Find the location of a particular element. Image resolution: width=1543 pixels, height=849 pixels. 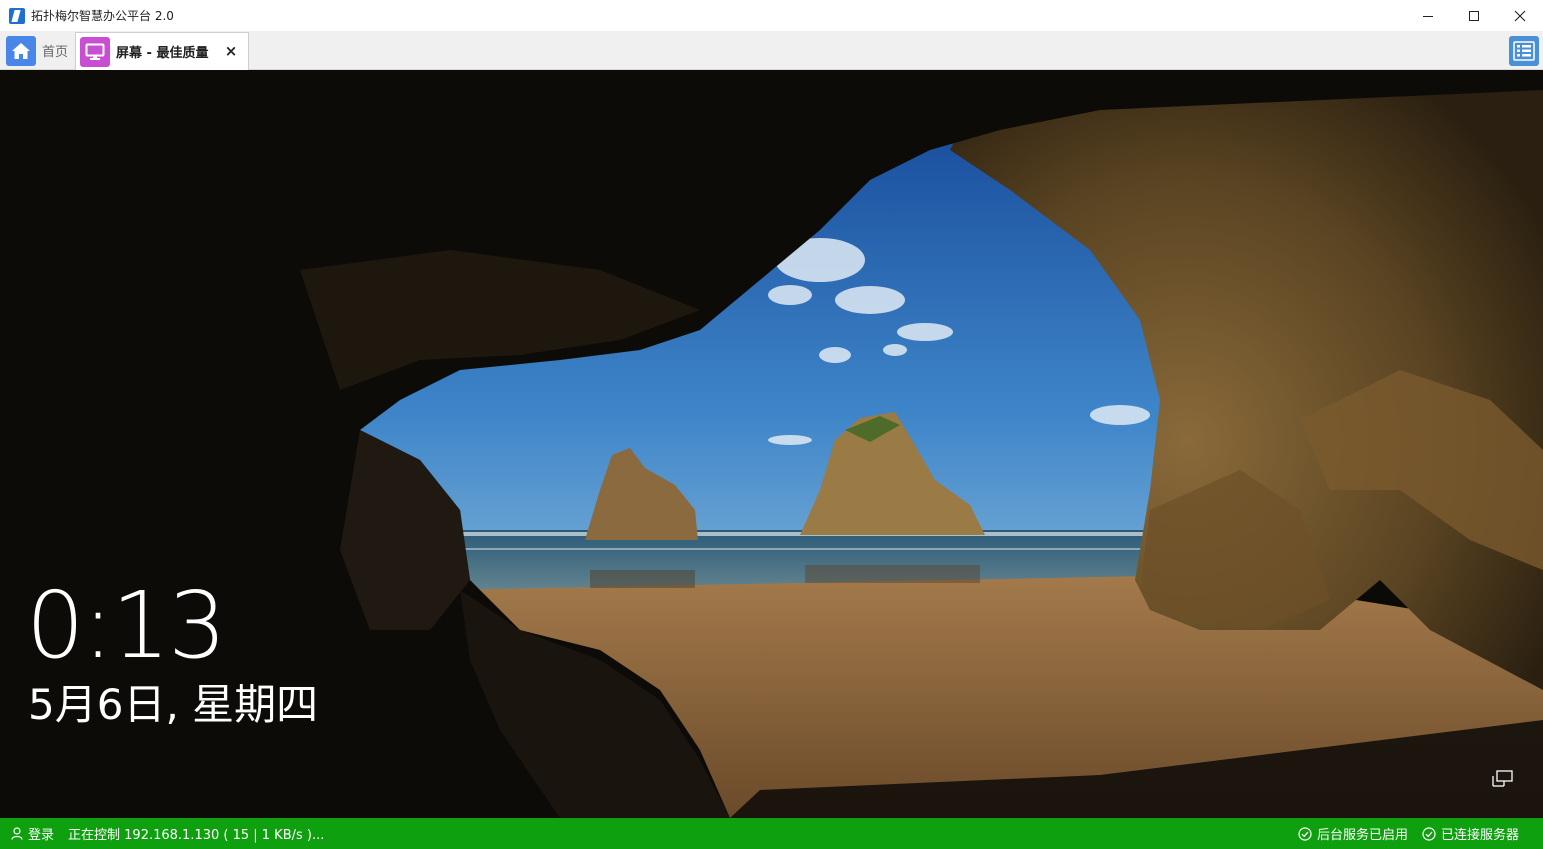

tab-home-label: 首页 is located at coordinates (55, 52).